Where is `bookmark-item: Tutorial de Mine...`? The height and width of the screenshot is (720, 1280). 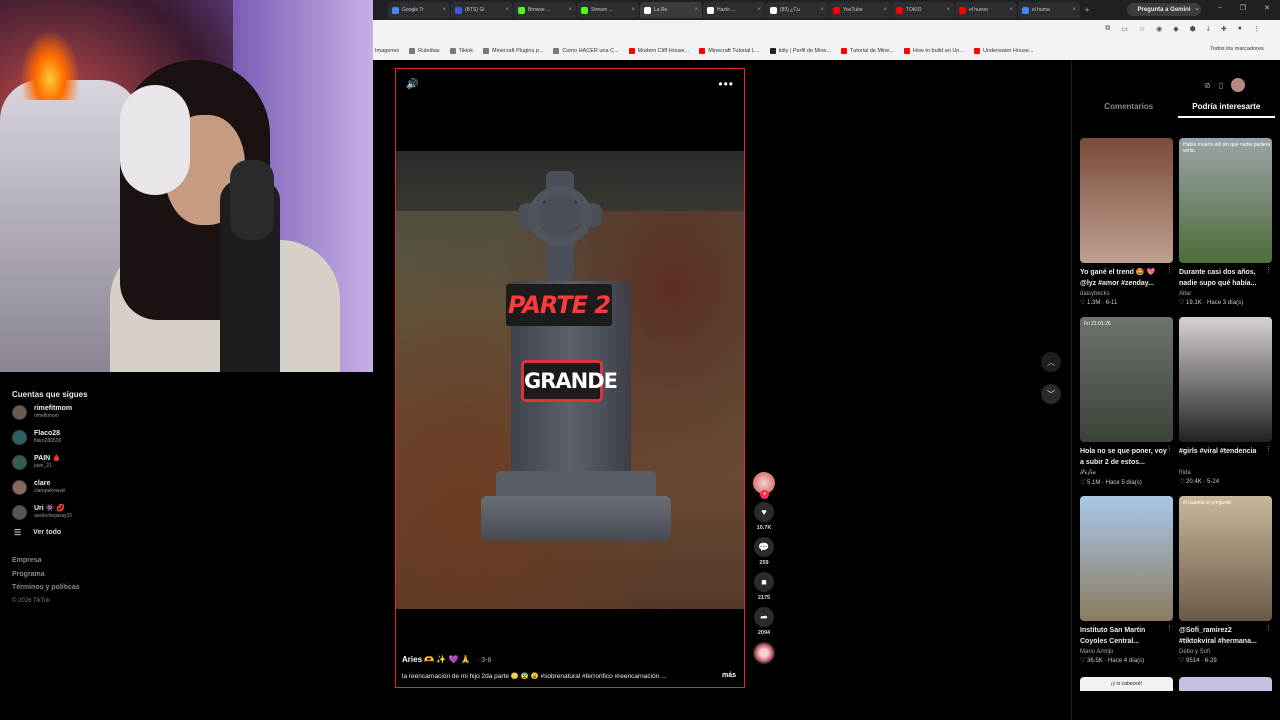
bookmark-item: Tutorial de Mine... is located at coordinates (867, 51).